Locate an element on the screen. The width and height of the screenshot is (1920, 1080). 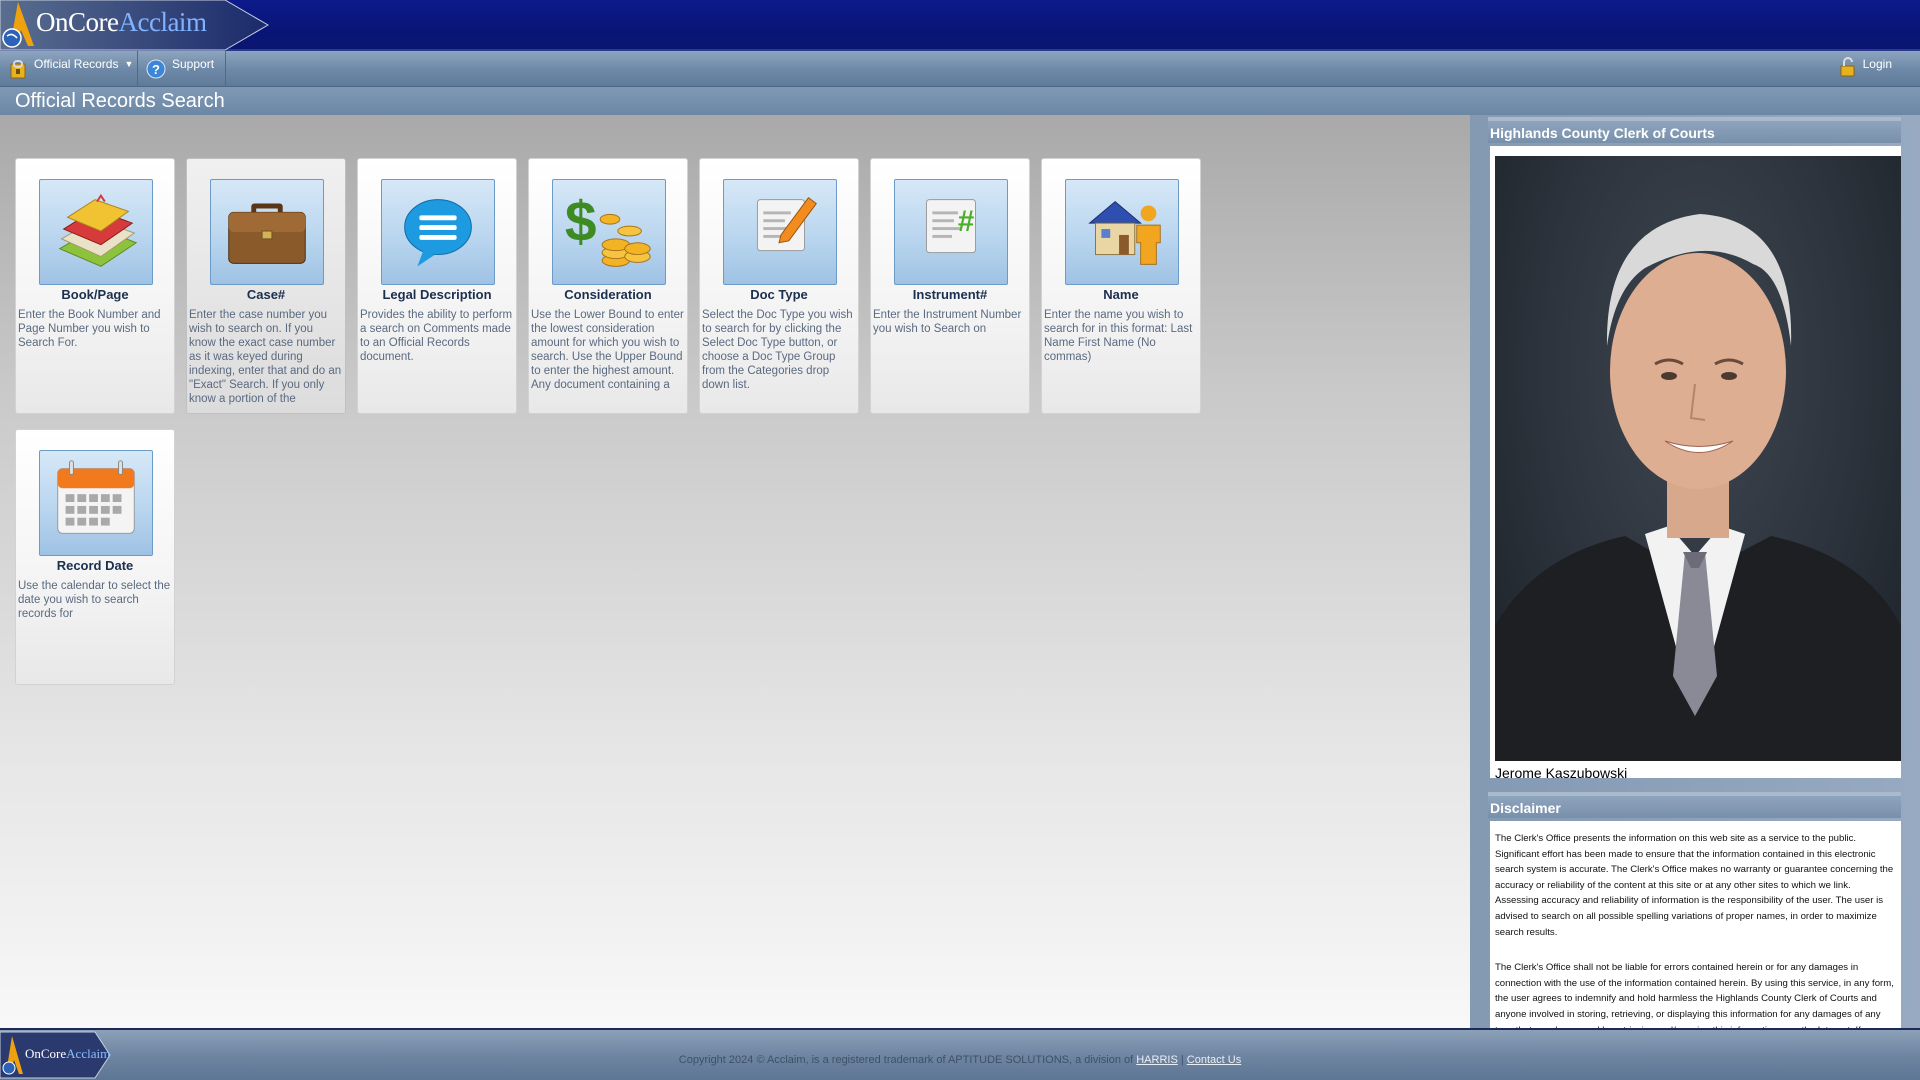
tile-label: Book/Page is located at coordinates (95, 294).